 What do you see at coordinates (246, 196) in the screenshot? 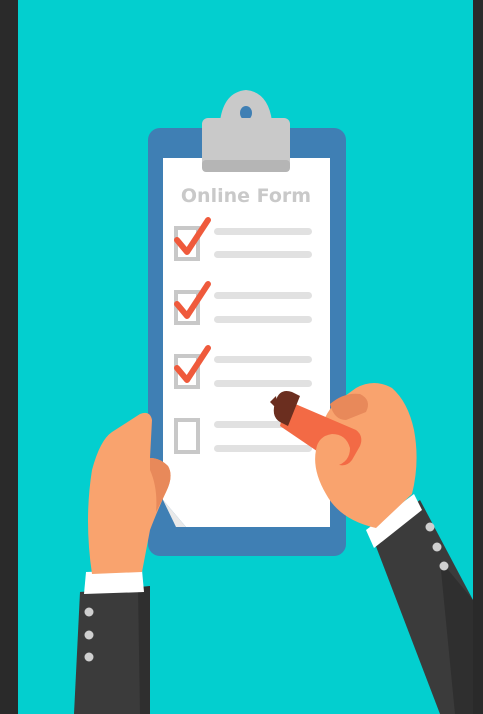
I see `form-title: Online Form` at bounding box center [246, 196].